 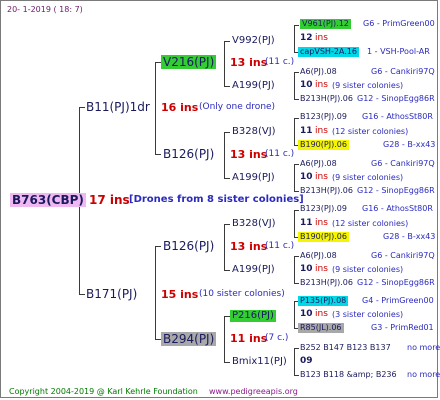 What do you see at coordinates (345, 348) in the screenshot?
I see `gen4-queen: B252 B147 B123 B137` at bounding box center [345, 348].